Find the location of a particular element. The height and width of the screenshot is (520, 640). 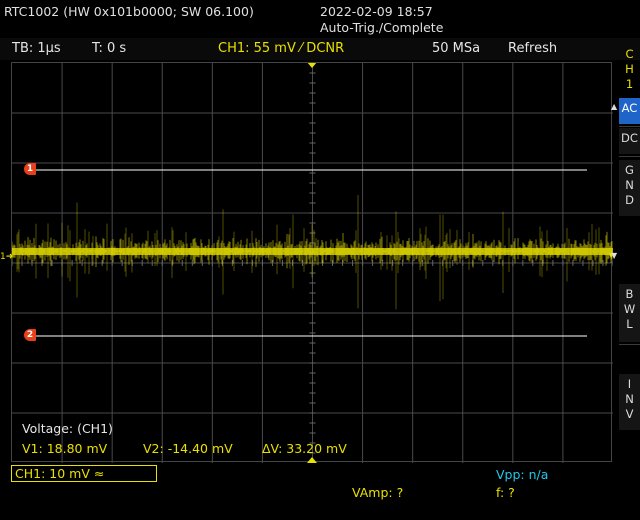

arrow-up-icon: ▲ is located at coordinates (614, 106).